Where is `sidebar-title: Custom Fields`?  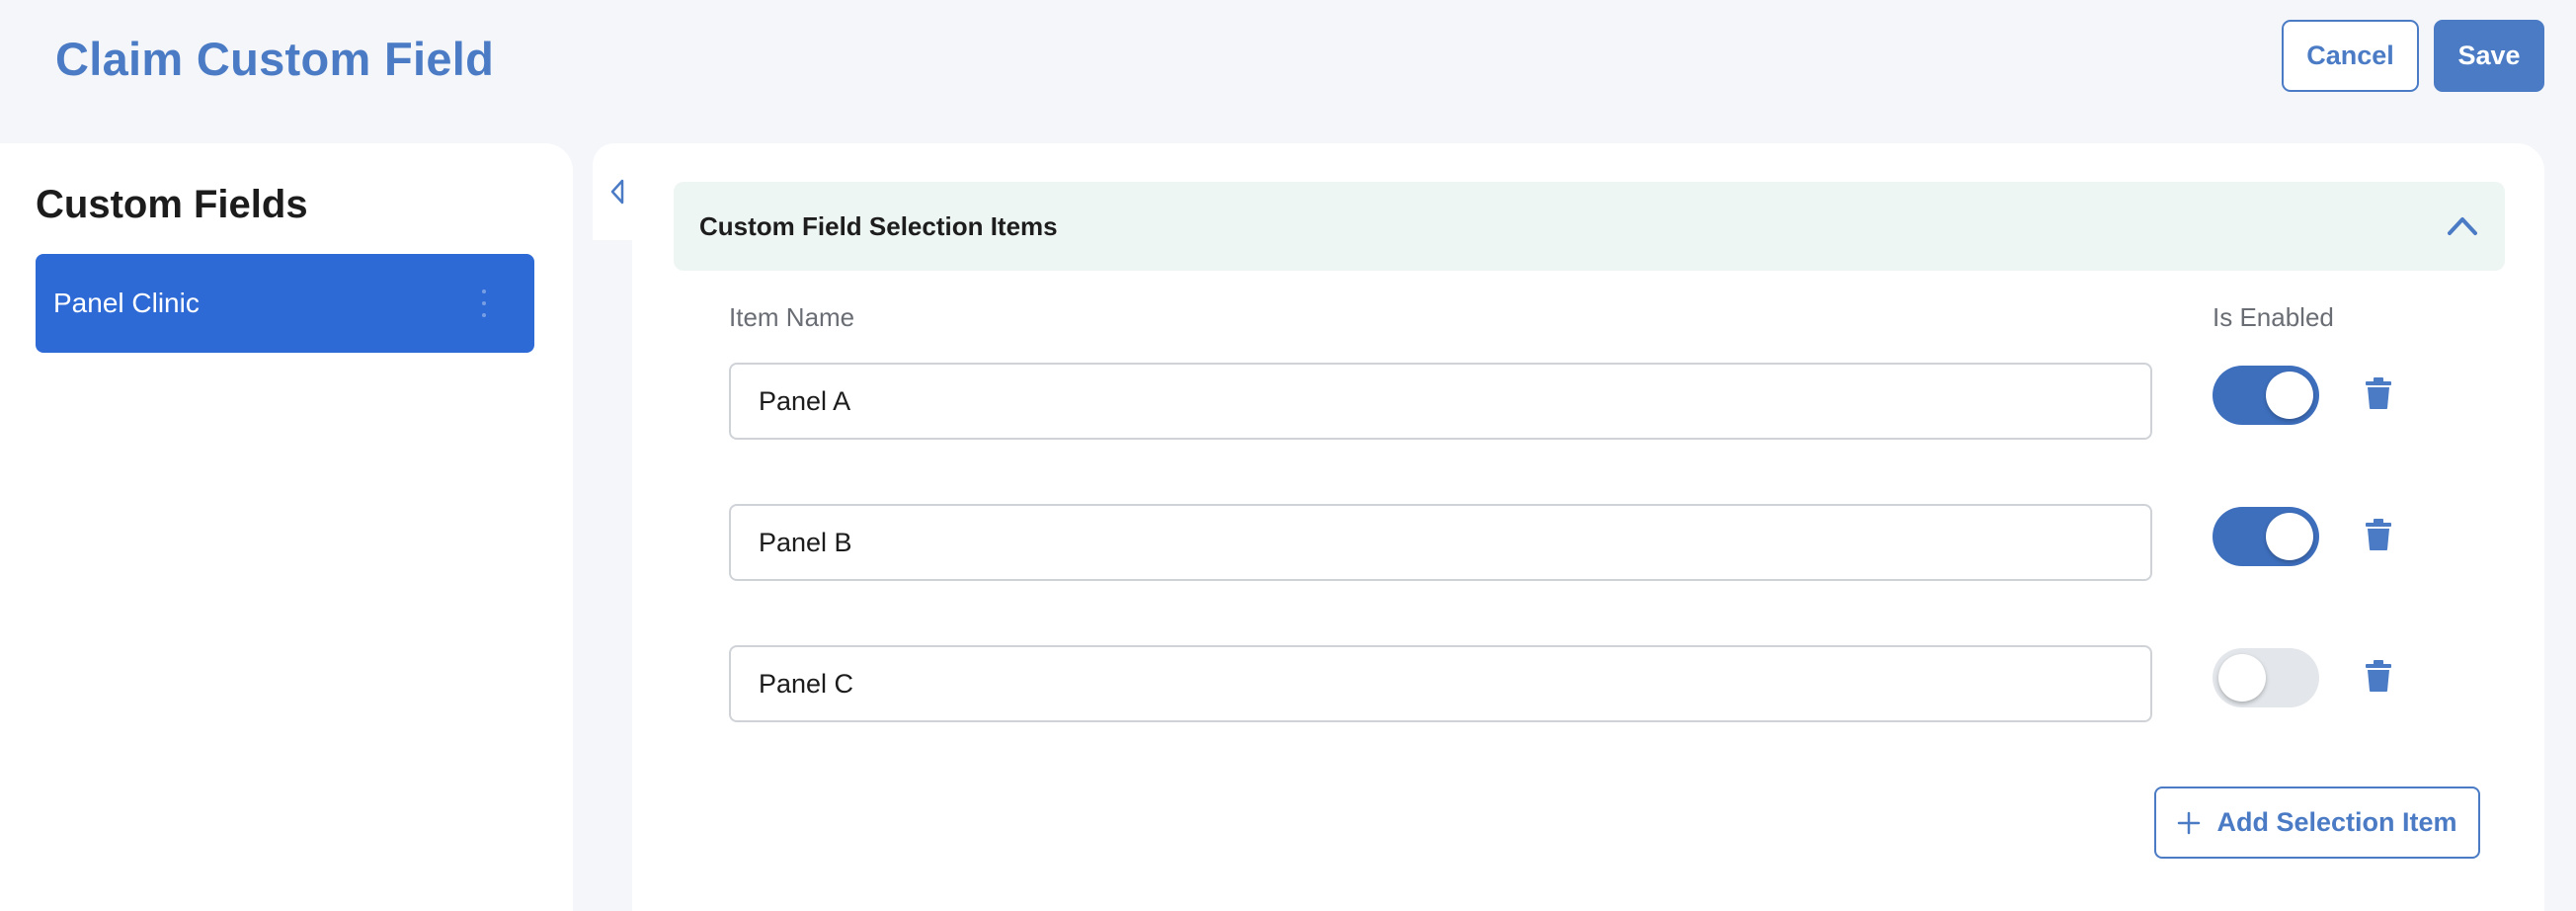
sidebar-title: Custom Fields is located at coordinates (172, 204).